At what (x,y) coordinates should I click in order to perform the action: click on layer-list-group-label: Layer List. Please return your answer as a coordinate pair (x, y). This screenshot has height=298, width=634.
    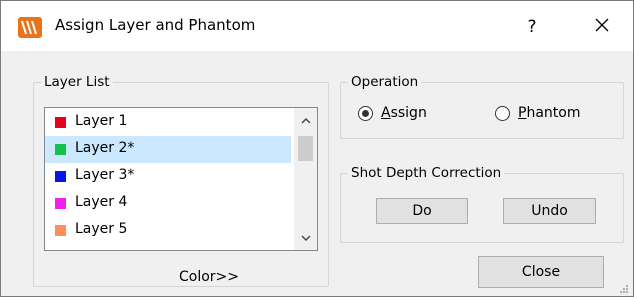
    Looking at the image, I should click on (77, 82).